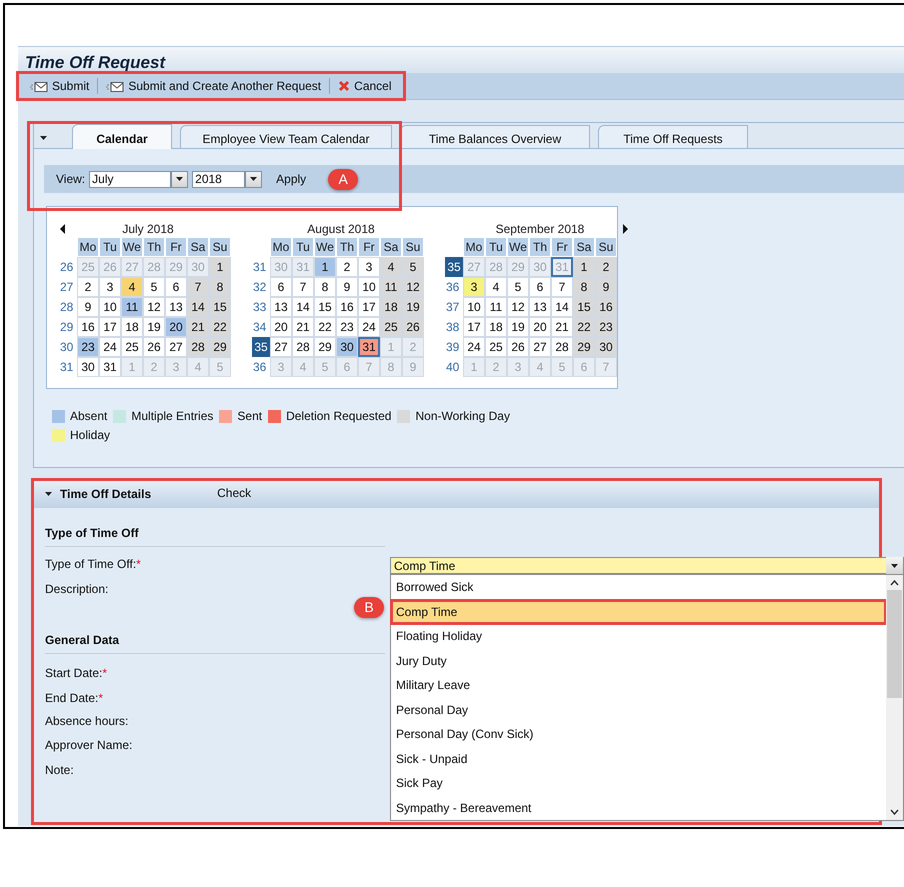 The height and width of the screenshot is (887, 904). What do you see at coordinates (291, 179) in the screenshot?
I see `apply-button: Apply` at bounding box center [291, 179].